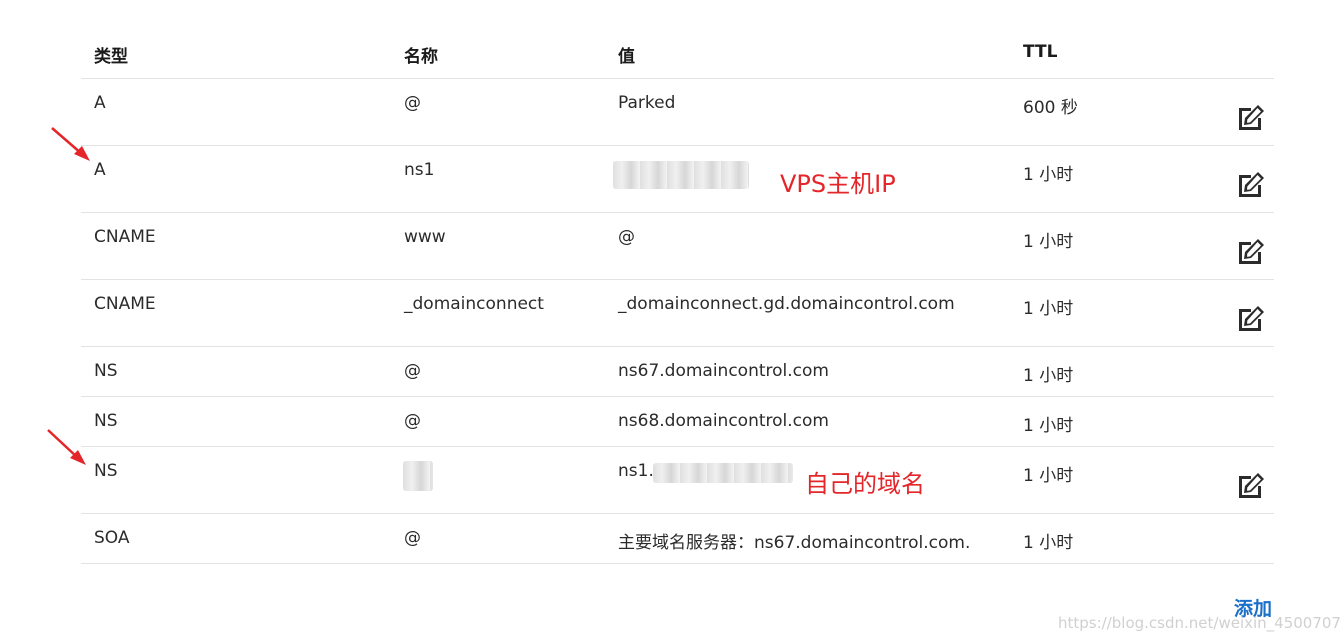 The height and width of the screenshot is (632, 1342). Describe the element at coordinates (112, 538) in the screenshot. I see `record-type: SOA` at that location.